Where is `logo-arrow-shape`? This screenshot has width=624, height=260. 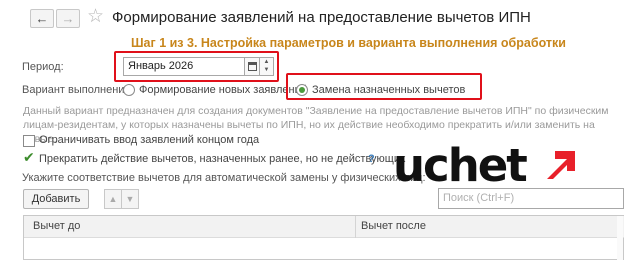
logo-arrow-shape is located at coordinates (561, 165).